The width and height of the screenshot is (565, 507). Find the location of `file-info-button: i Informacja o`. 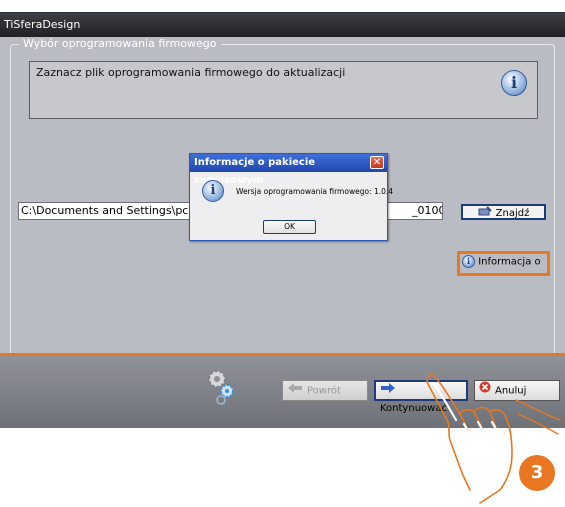

file-info-button: i Informacja o is located at coordinates (503, 263).